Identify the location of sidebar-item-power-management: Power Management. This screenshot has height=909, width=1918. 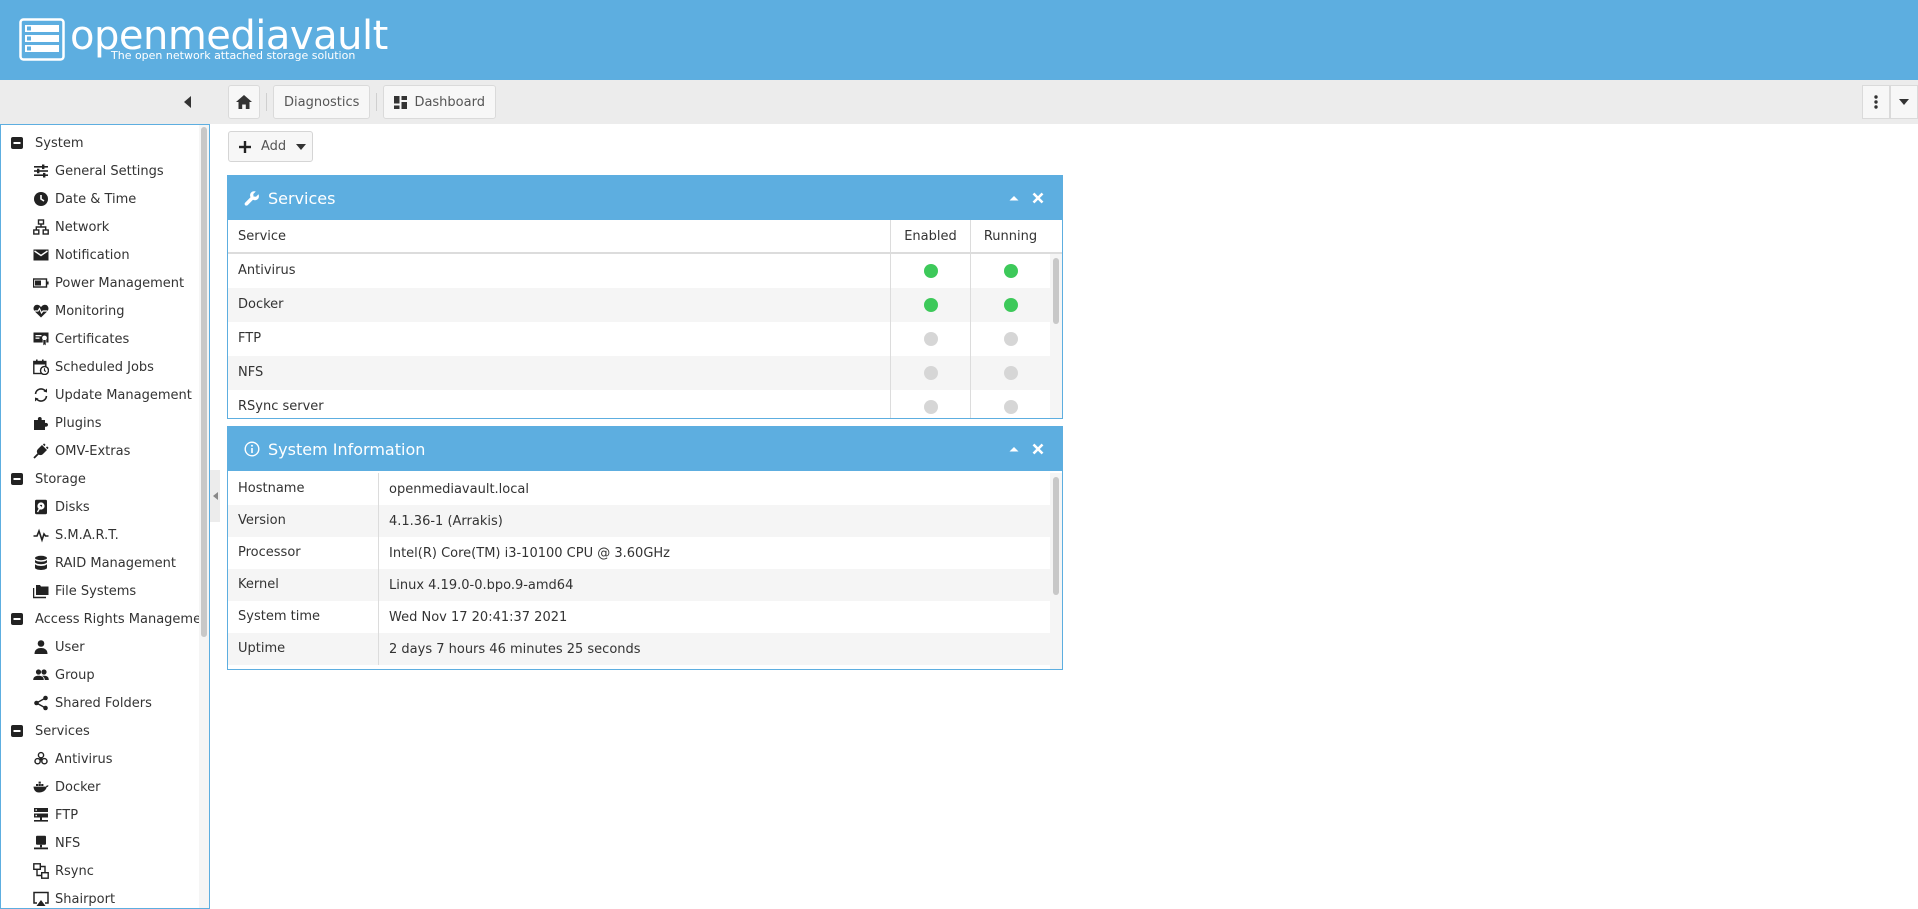
(101, 283).